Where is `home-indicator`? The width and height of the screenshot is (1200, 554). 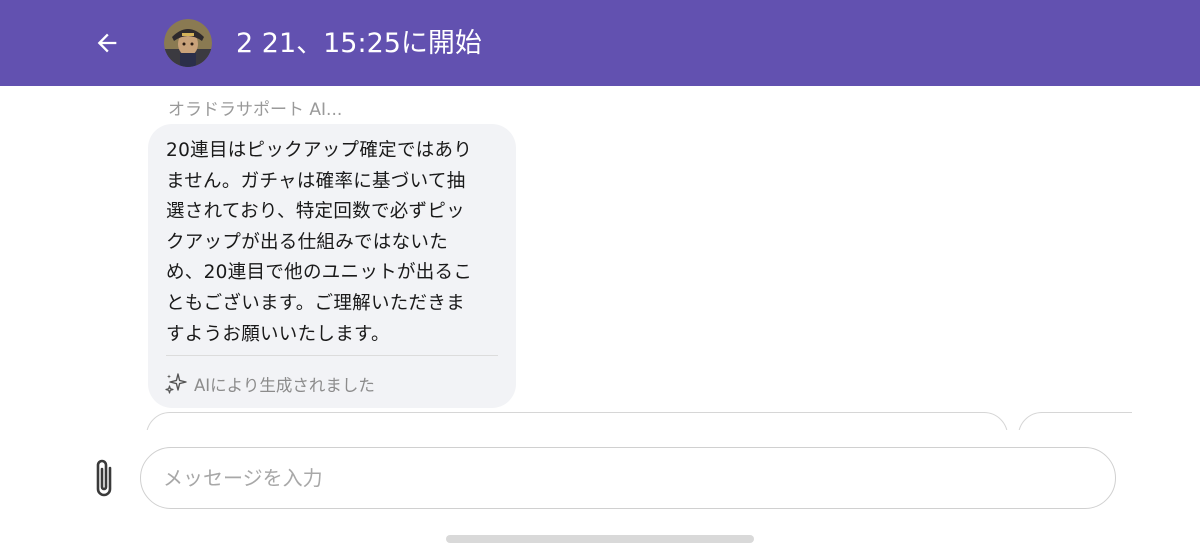 home-indicator is located at coordinates (600, 539).